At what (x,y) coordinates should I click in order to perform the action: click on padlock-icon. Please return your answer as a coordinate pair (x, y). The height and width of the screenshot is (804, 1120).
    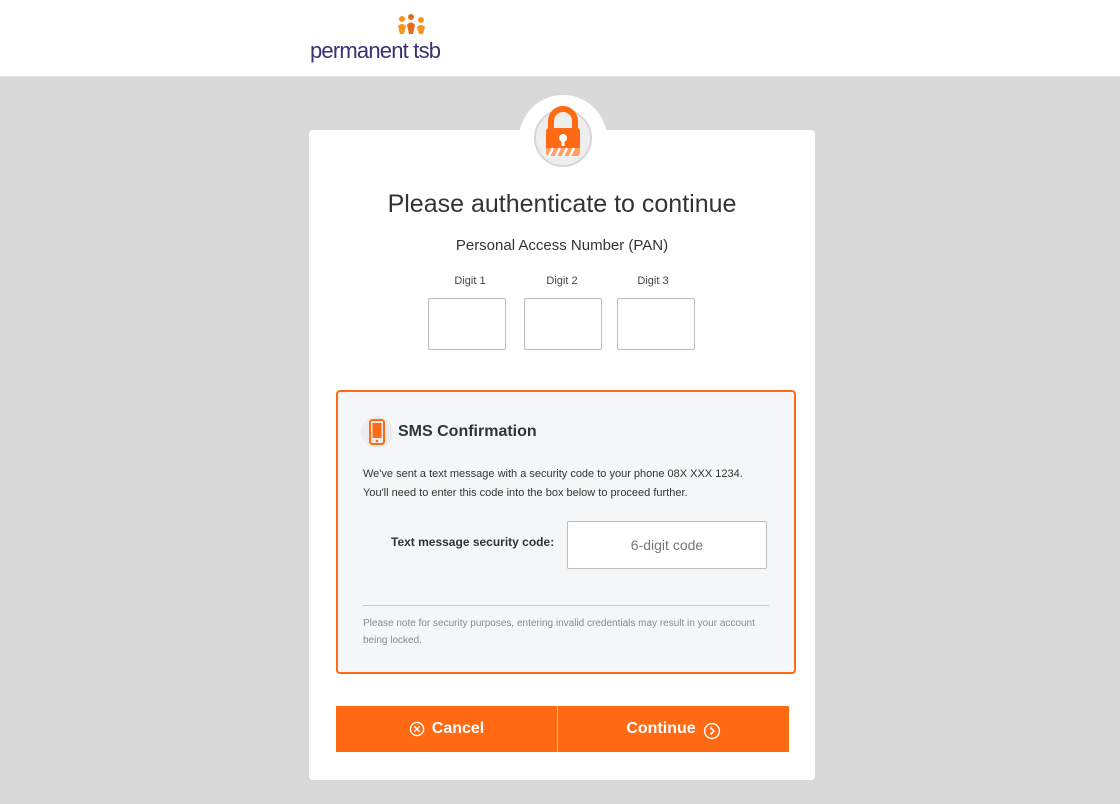
    Looking at the image, I should click on (563, 136).